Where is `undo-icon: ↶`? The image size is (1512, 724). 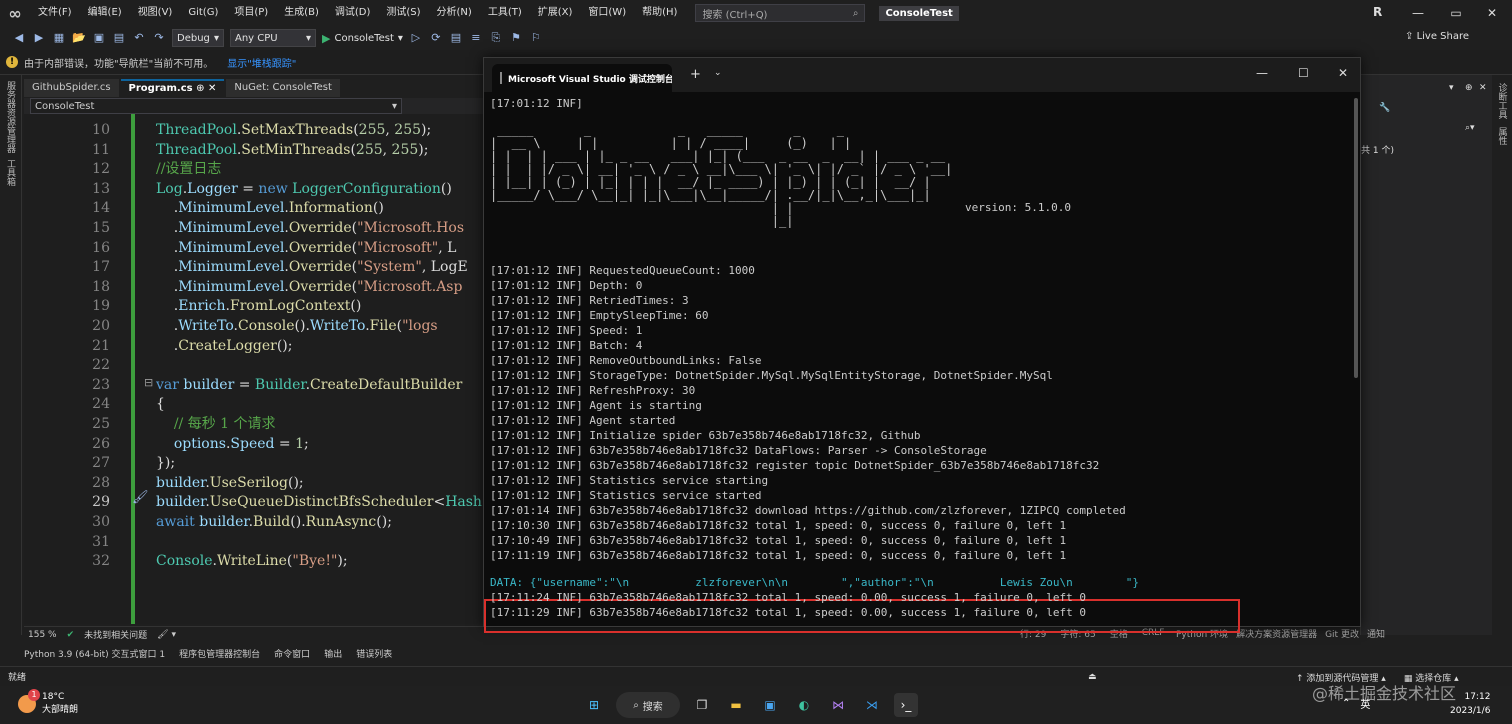 undo-icon: ↶ is located at coordinates (139, 38).